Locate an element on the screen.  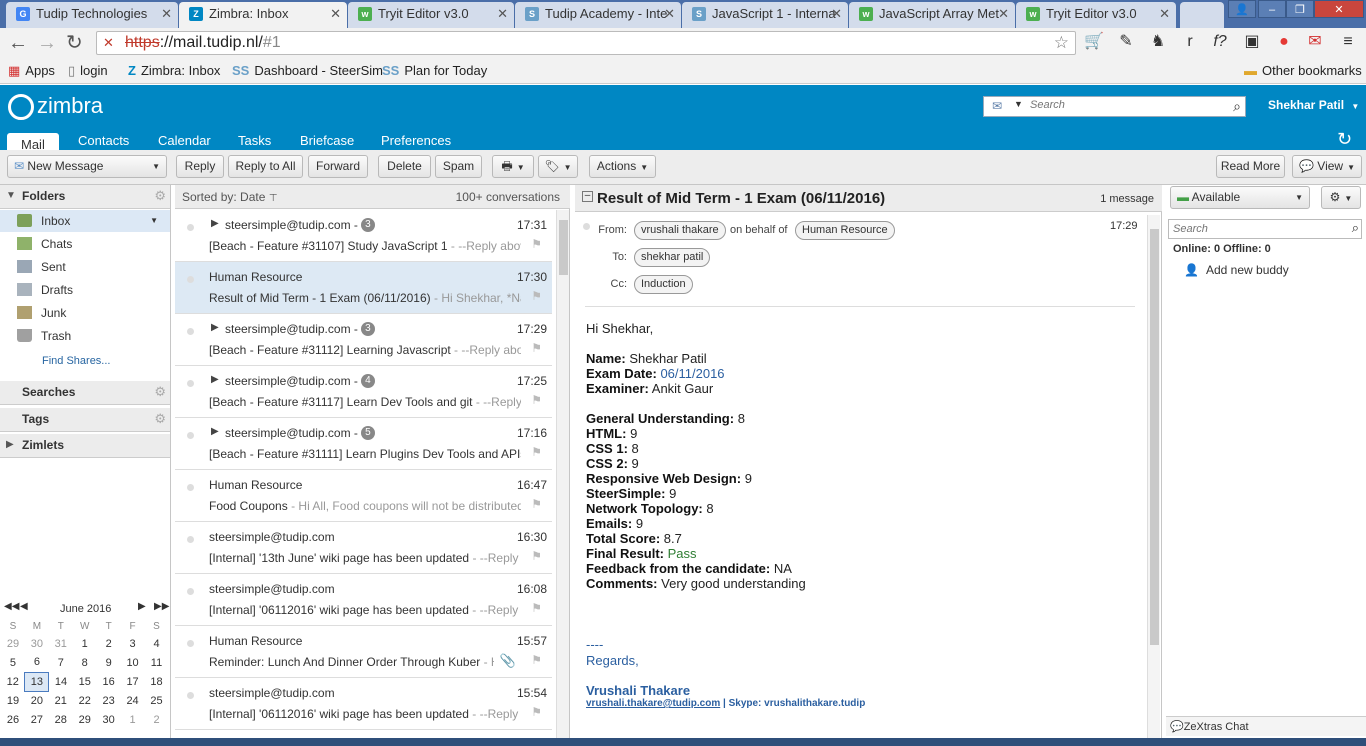
add-buddy-link: 👤 Add new buddy is located at coordinates (1236, 270).